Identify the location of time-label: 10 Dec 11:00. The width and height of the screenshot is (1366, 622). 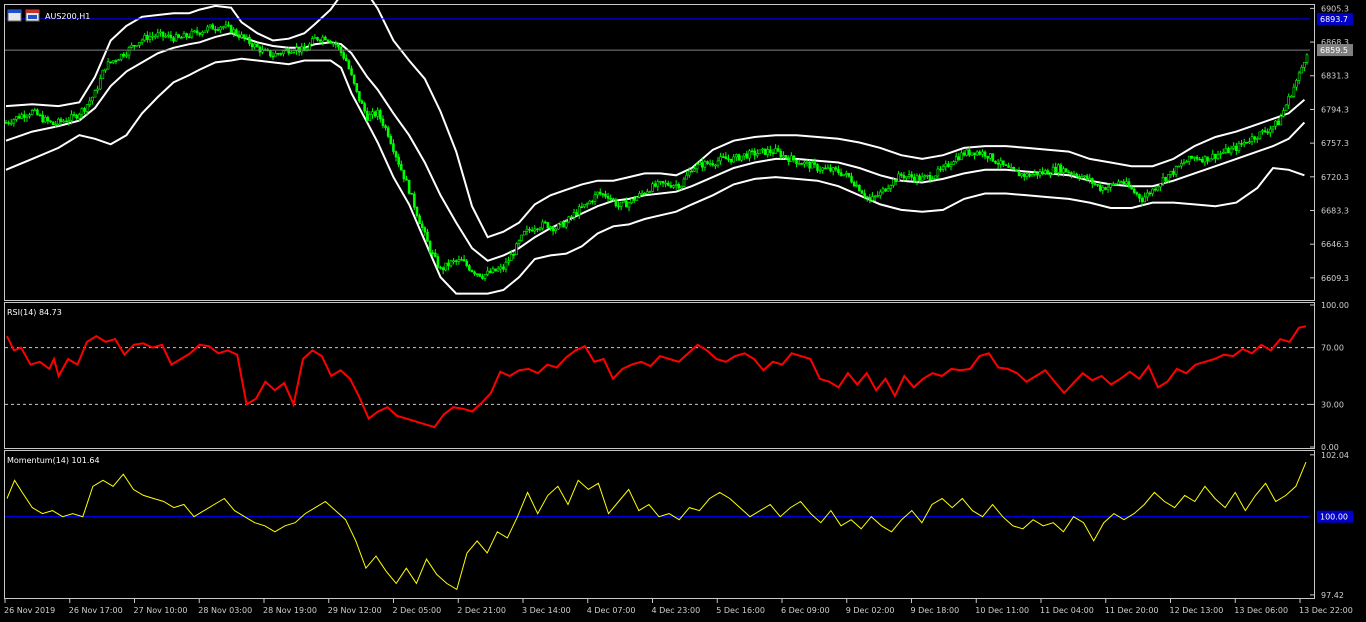
(1002, 610).